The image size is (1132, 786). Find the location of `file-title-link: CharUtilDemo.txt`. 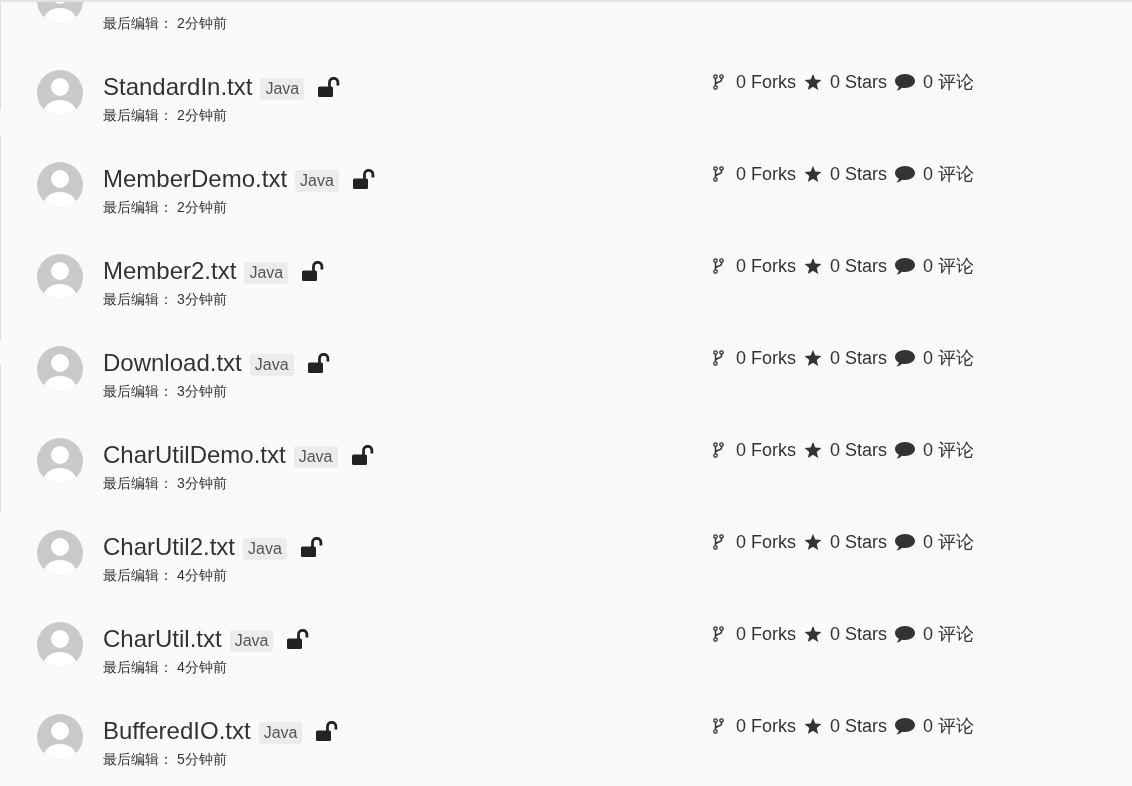

file-title-link: CharUtilDemo.txt is located at coordinates (194, 455).